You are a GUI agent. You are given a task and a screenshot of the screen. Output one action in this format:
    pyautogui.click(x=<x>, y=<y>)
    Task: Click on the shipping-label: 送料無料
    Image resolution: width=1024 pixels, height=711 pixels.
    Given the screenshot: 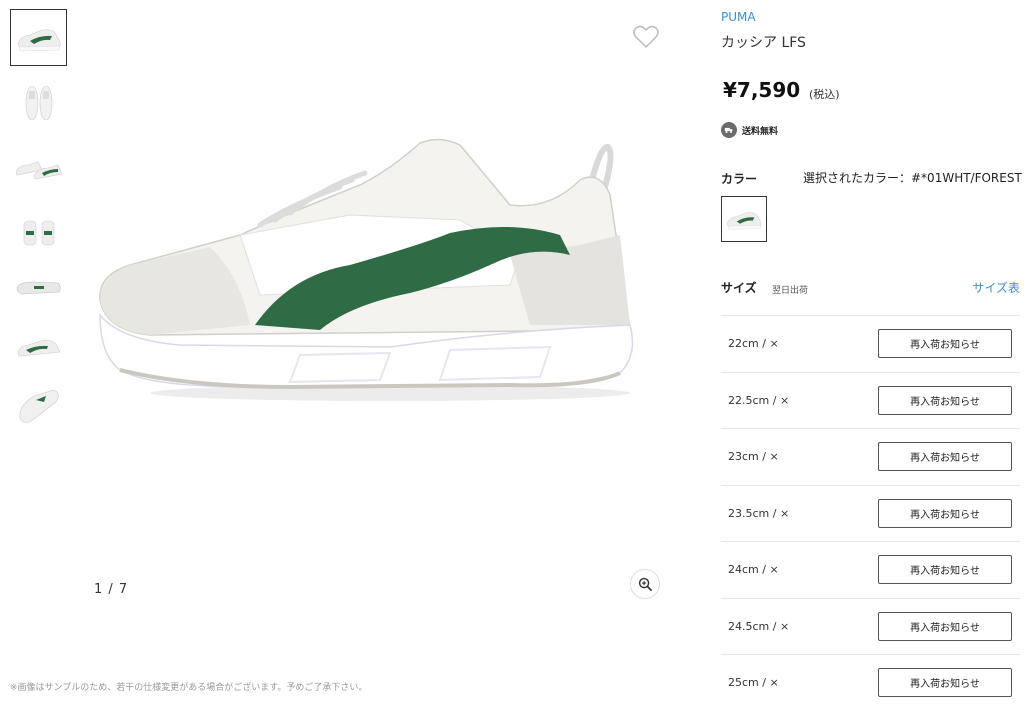 What is the action you would take?
    pyautogui.click(x=760, y=131)
    